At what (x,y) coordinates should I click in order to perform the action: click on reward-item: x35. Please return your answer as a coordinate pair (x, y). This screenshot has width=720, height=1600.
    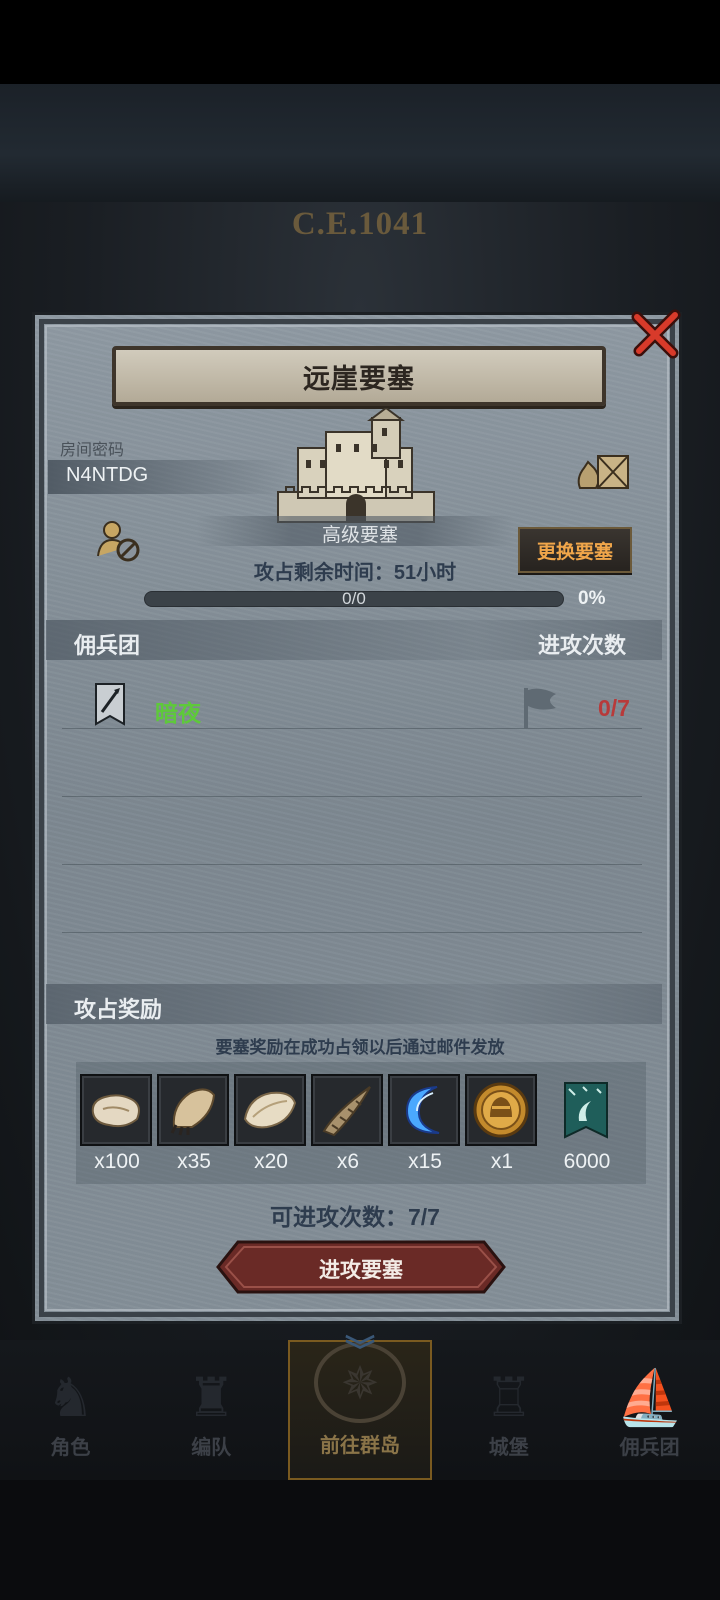
    Looking at the image, I should click on (194, 1124).